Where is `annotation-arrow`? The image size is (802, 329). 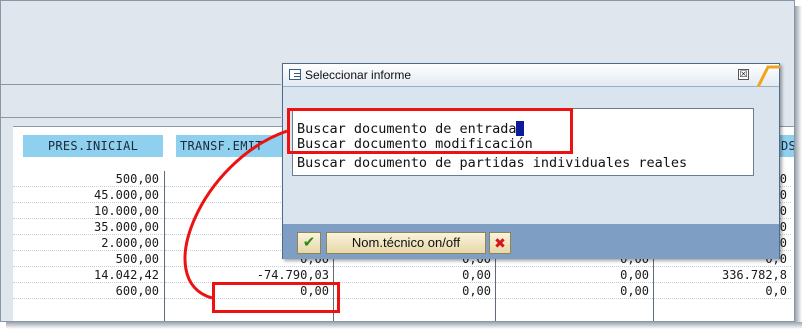
annotation-arrow is located at coordinates (235, 214).